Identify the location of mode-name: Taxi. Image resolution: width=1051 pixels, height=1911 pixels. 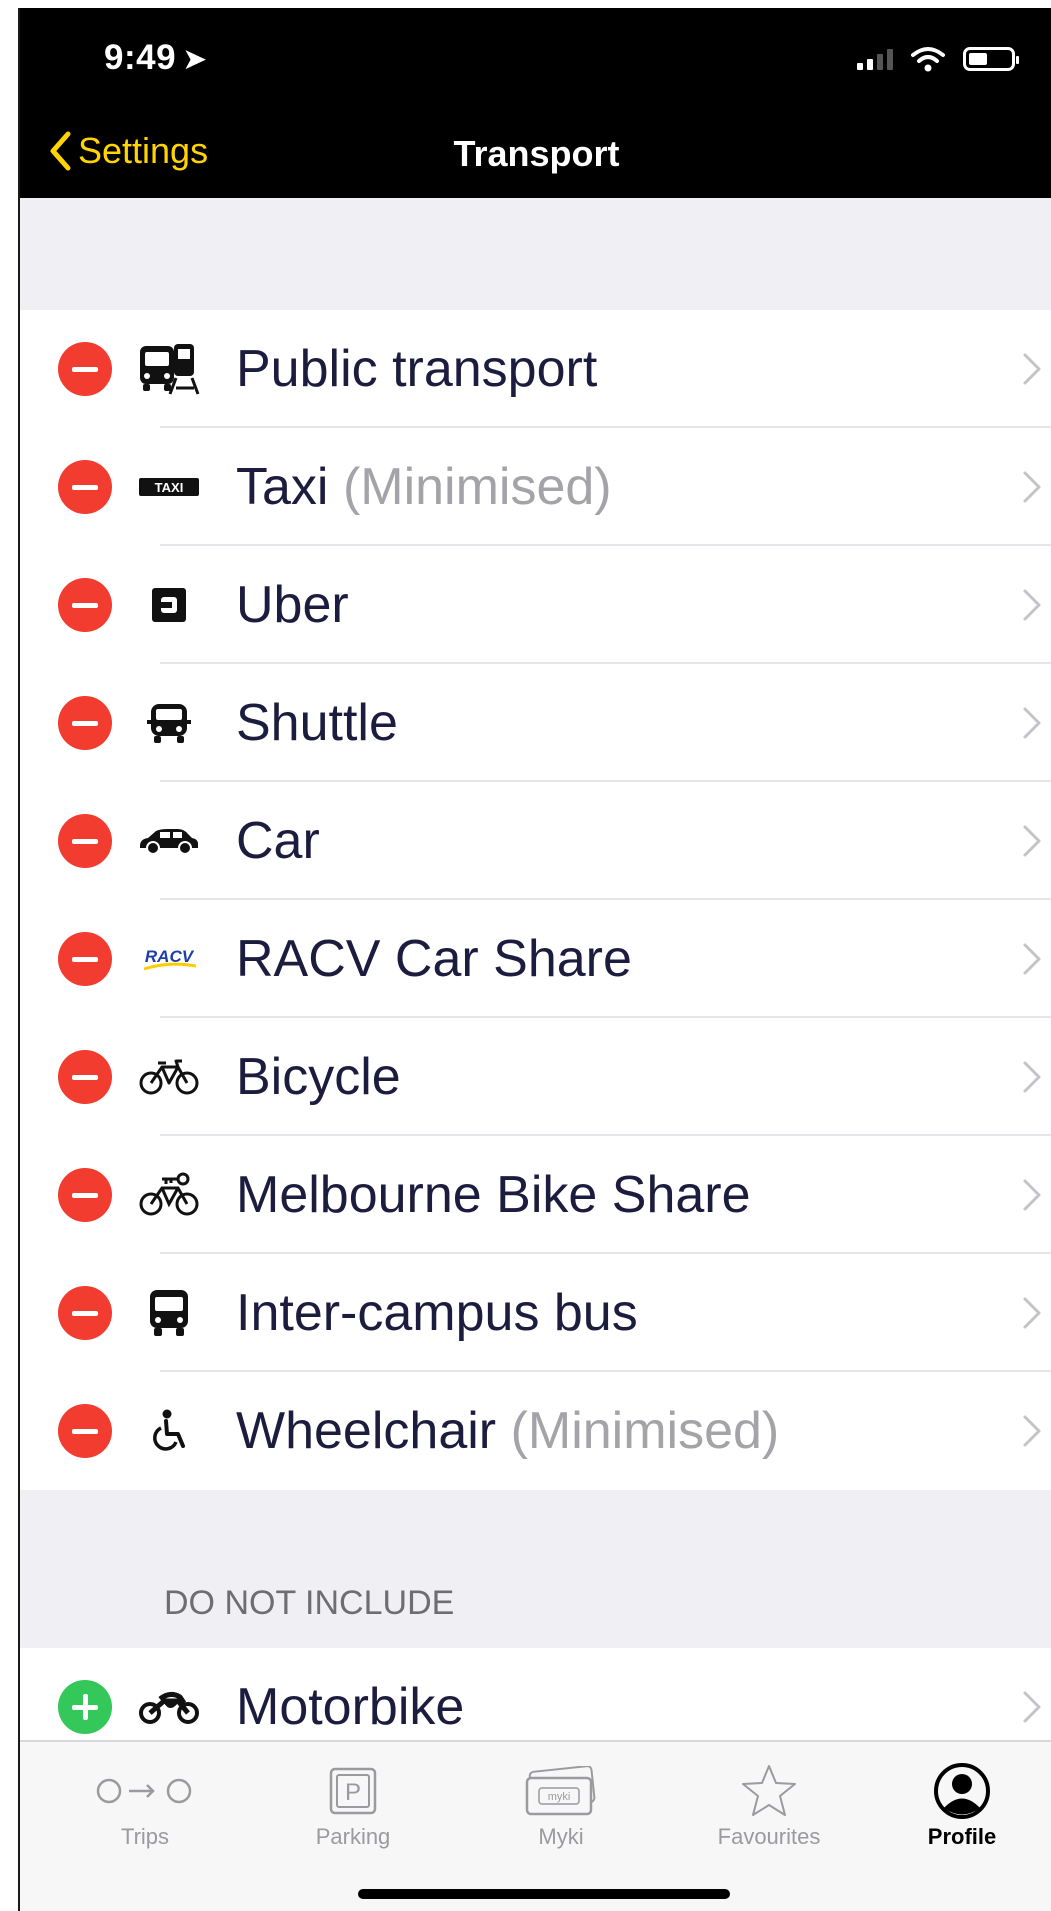
(282, 487).